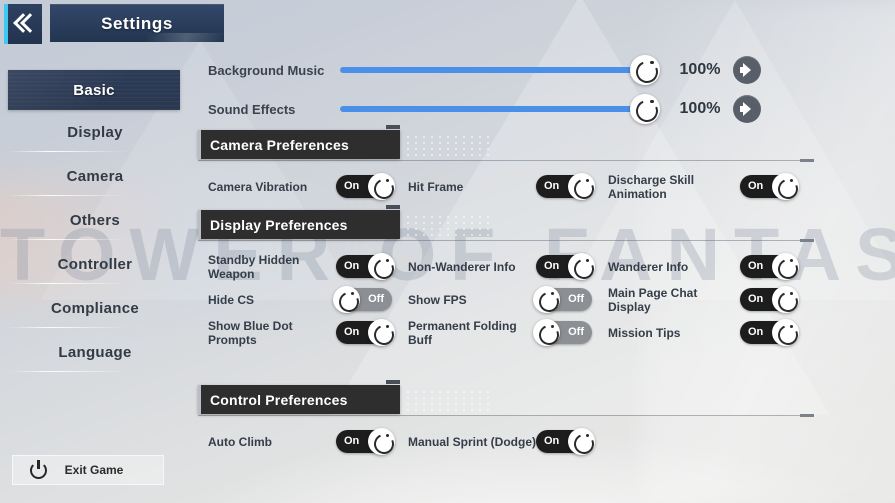  What do you see at coordinates (95, 176) in the screenshot?
I see `sidebar-item-camera: Camera` at bounding box center [95, 176].